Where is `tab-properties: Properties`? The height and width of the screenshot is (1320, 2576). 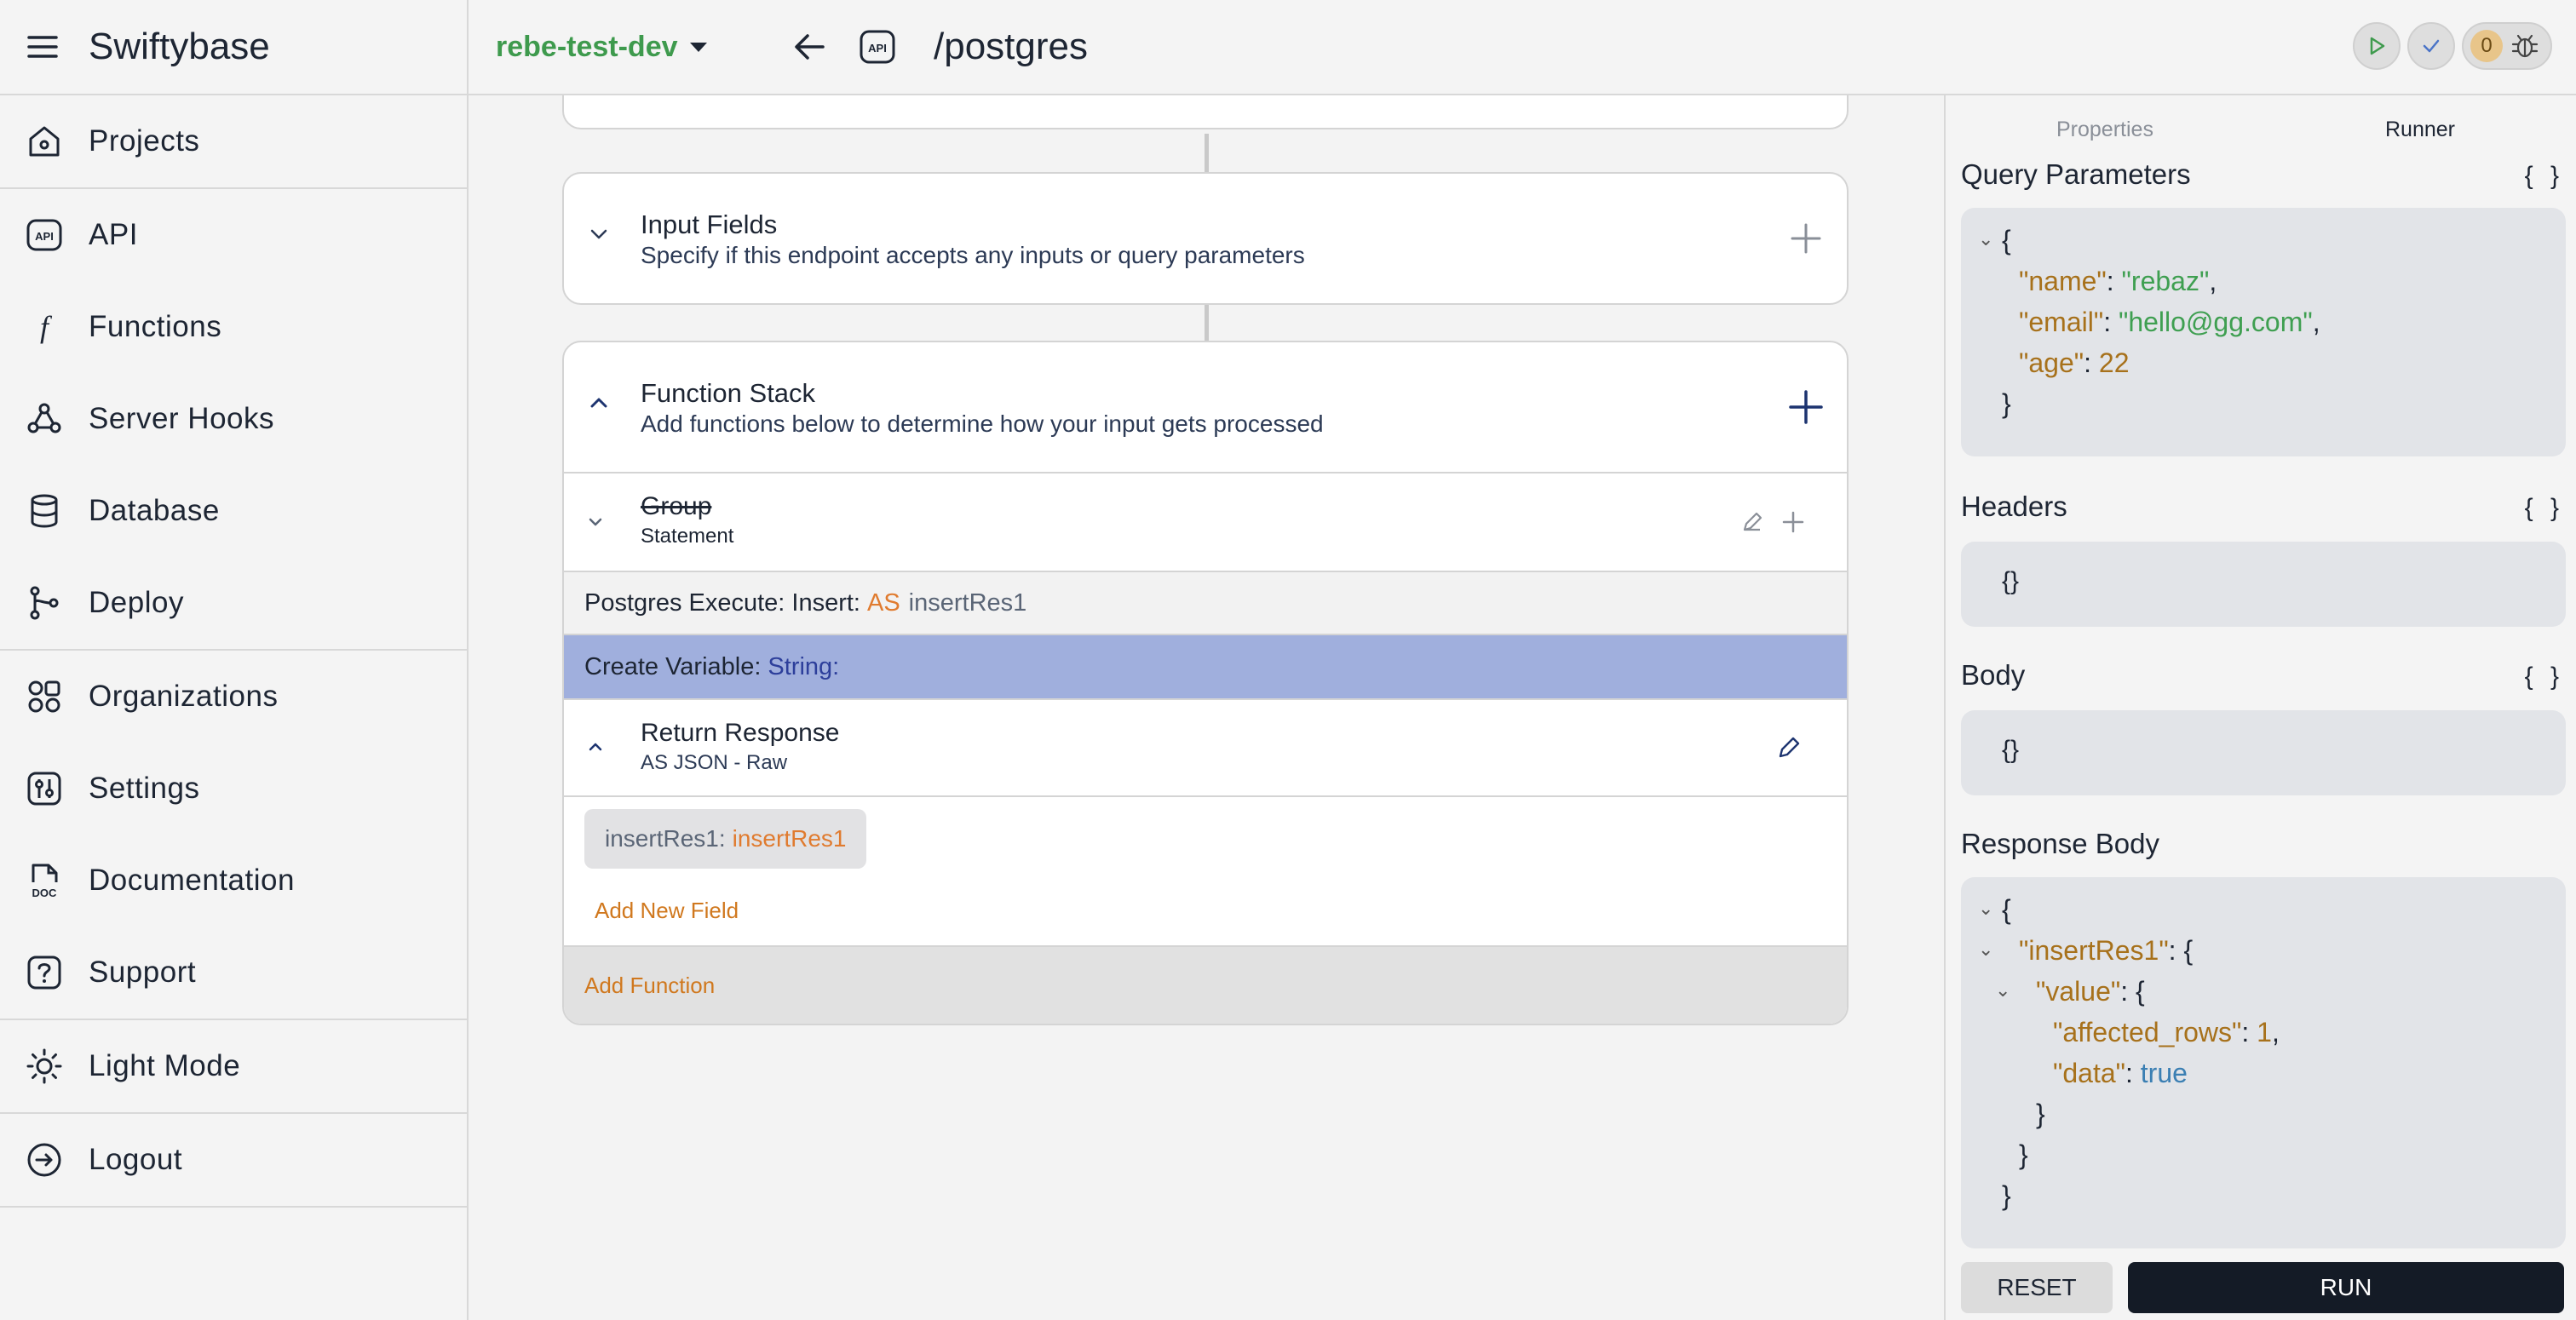
tab-properties: Properties is located at coordinates (2104, 130).